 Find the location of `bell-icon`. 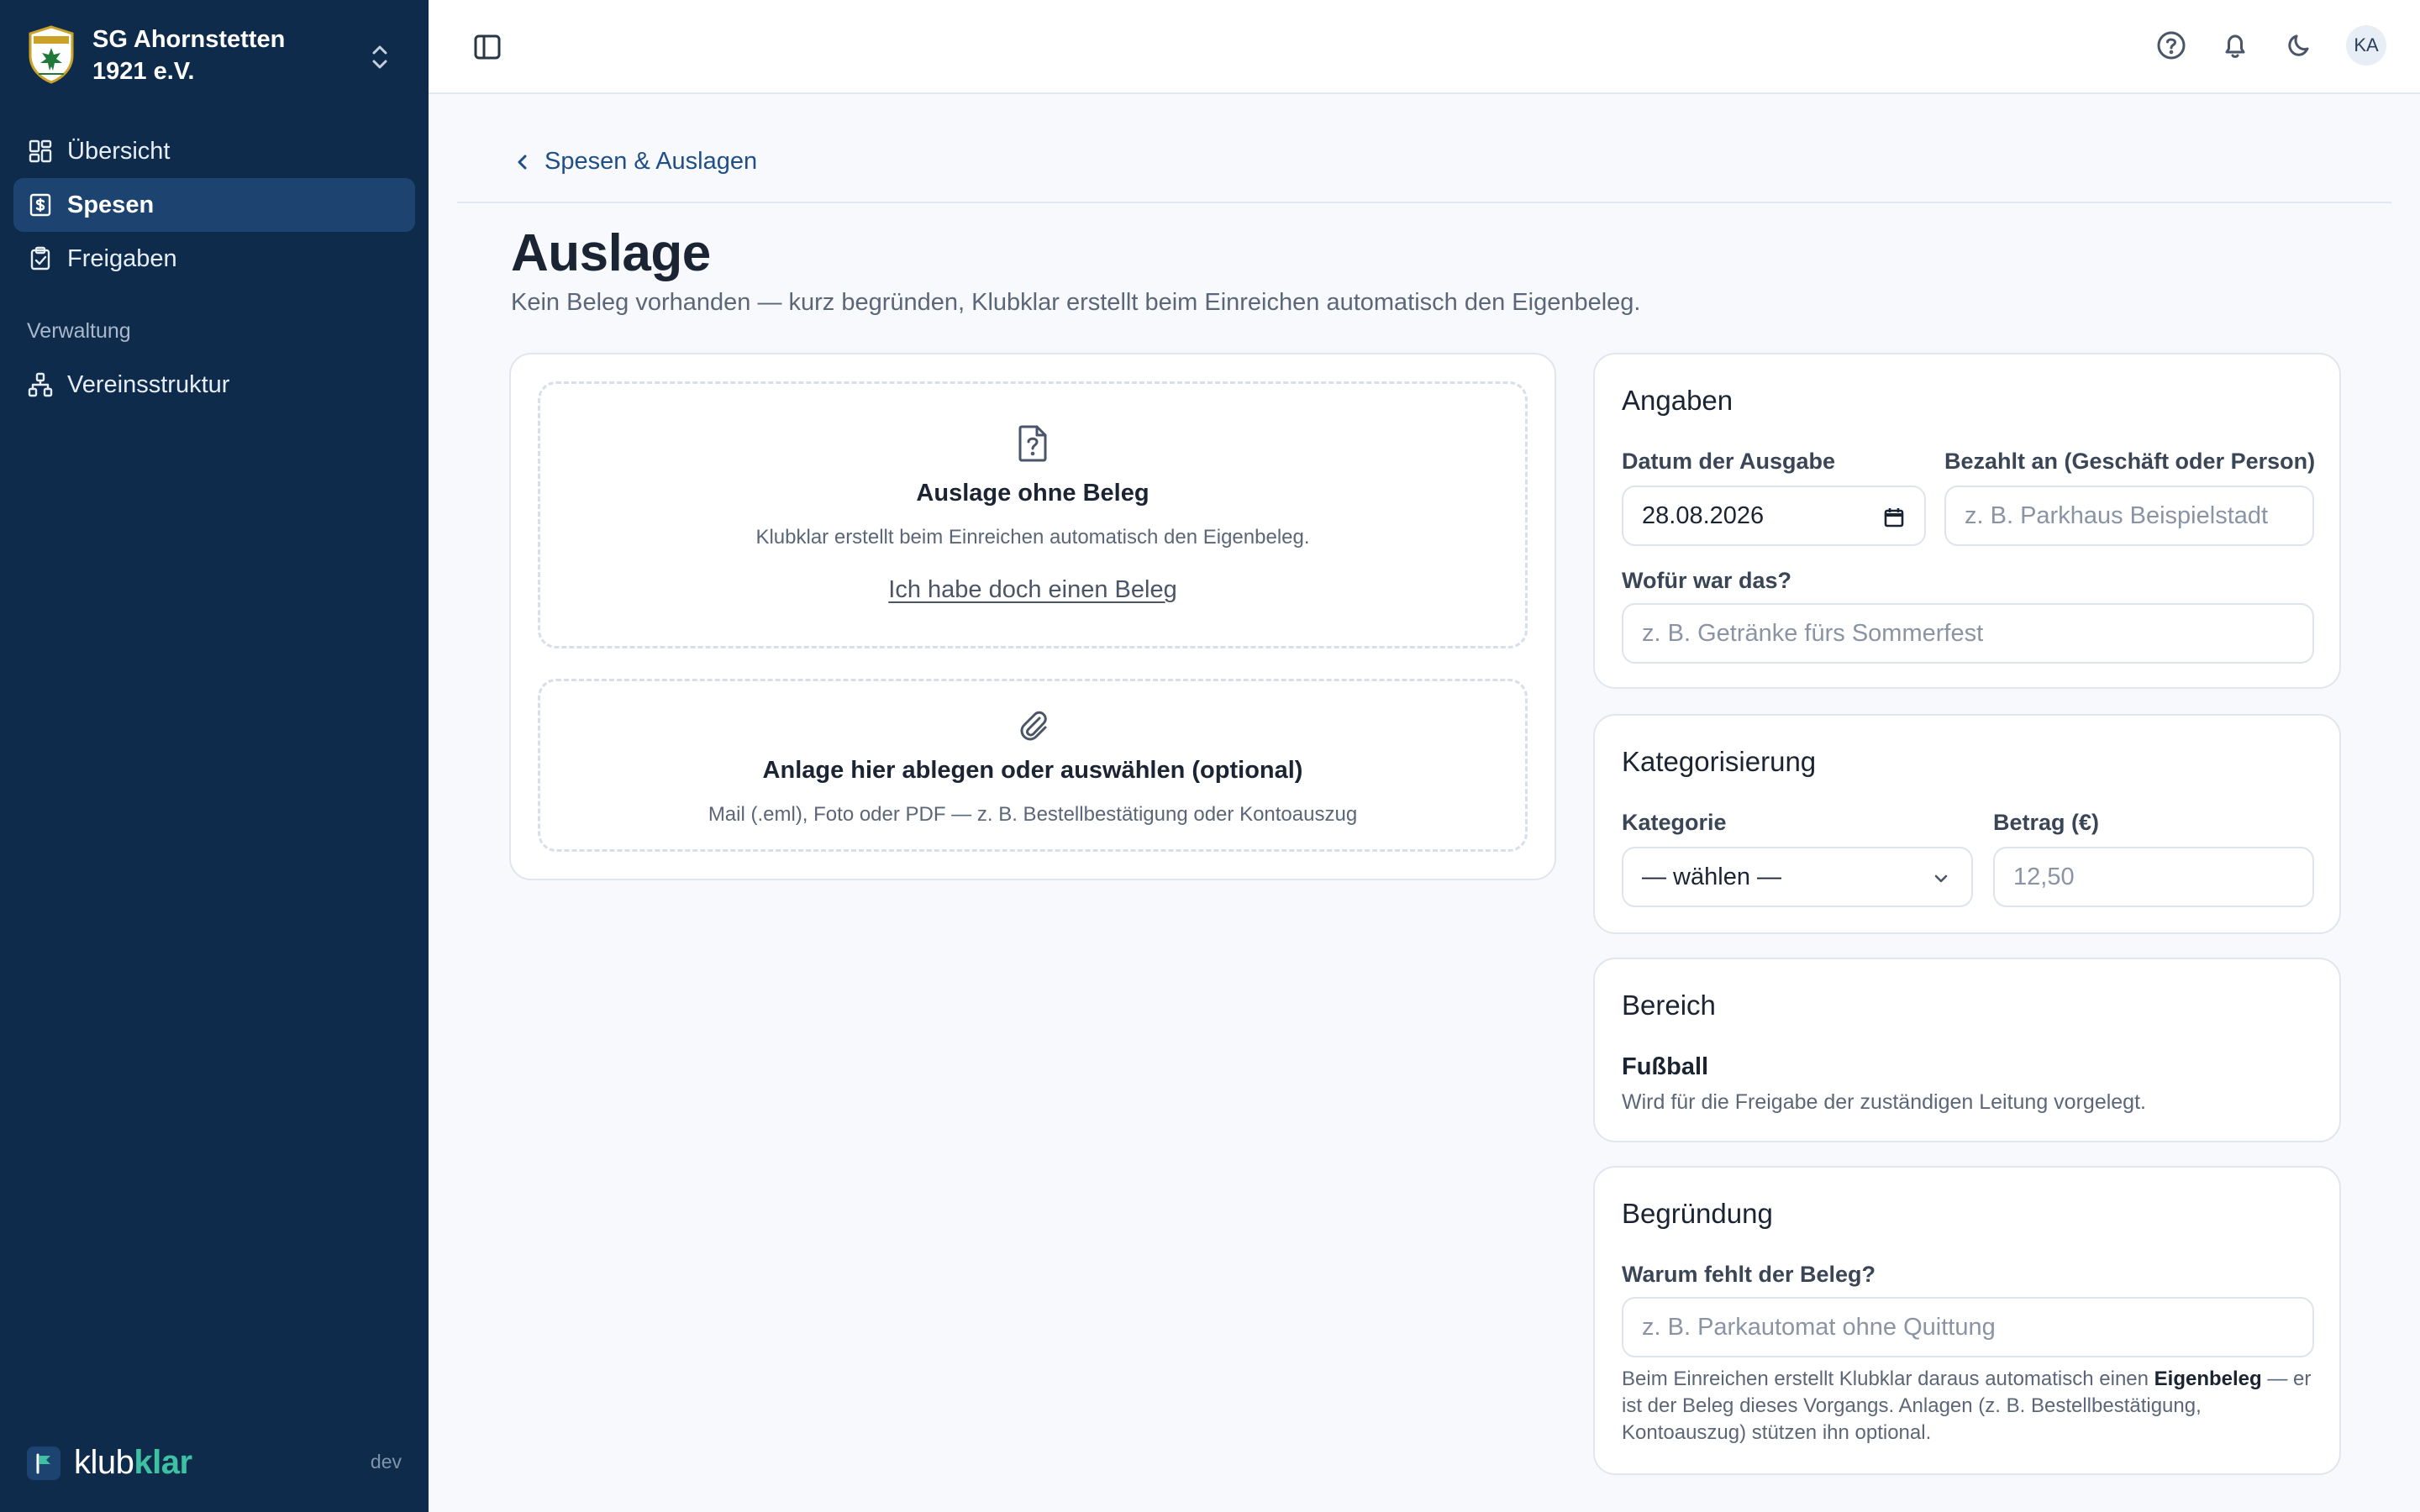

bell-icon is located at coordinates (2235, 45).